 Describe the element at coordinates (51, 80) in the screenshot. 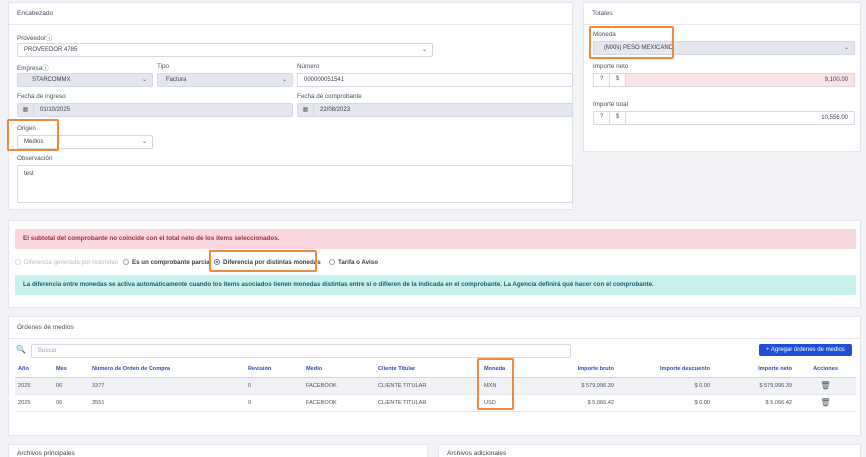

I see `empresa-value: STARCOMMX` at that location.